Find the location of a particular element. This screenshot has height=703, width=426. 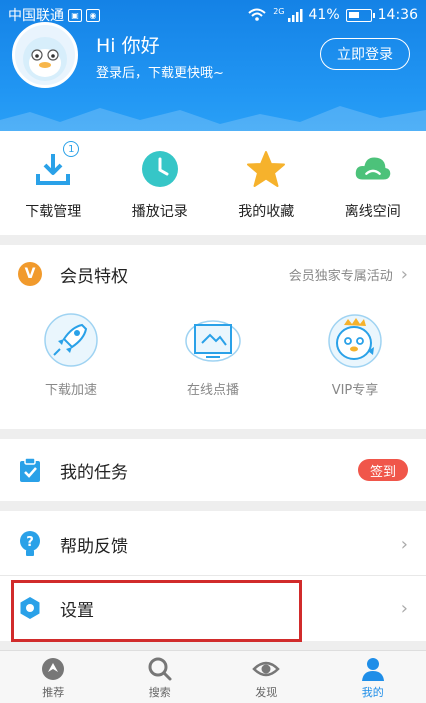

my-tasks-row: 我的任务 签到 is located at coordinates (213, 470).